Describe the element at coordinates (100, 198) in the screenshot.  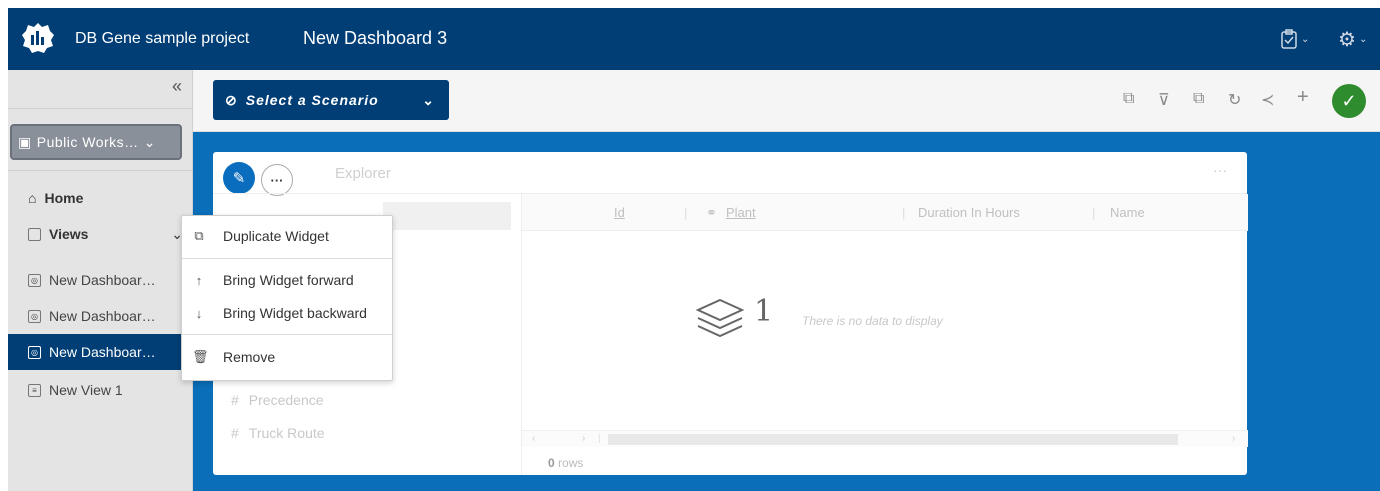
I see `sidebar-item-home: ⌂ Home` at that location.